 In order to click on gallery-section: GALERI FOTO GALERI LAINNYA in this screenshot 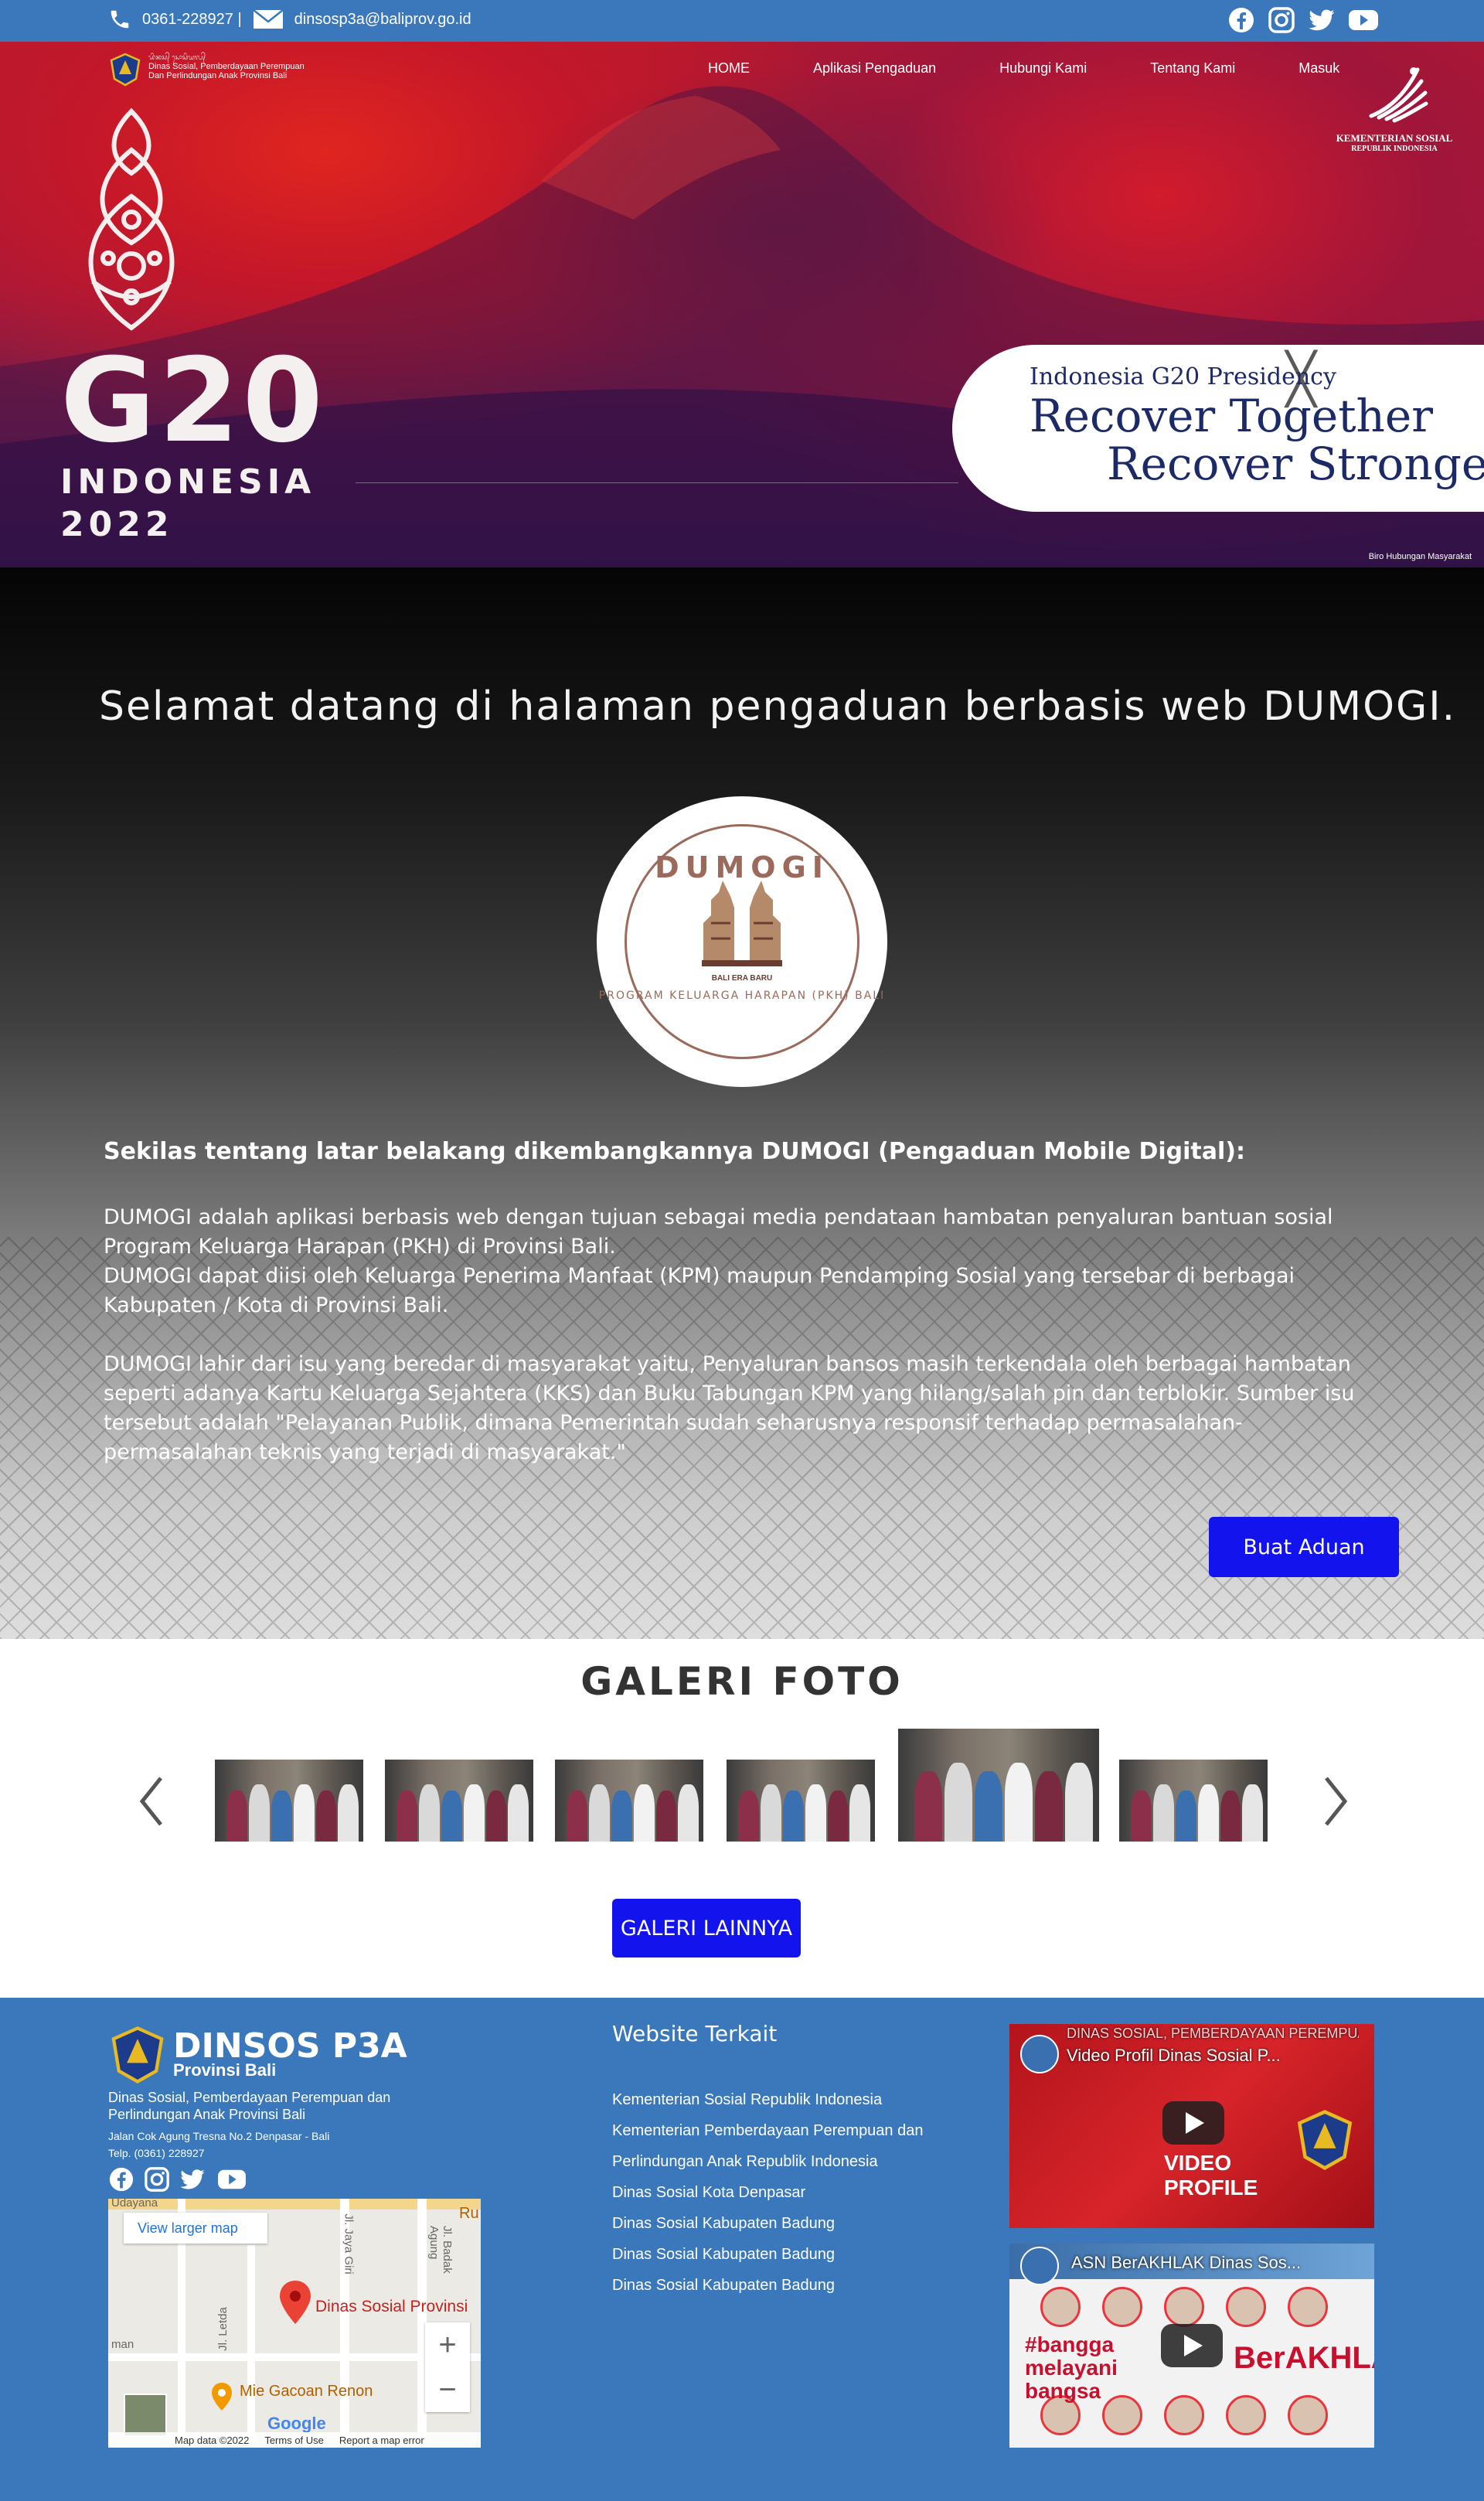, I will do `click(742, 1818)`.